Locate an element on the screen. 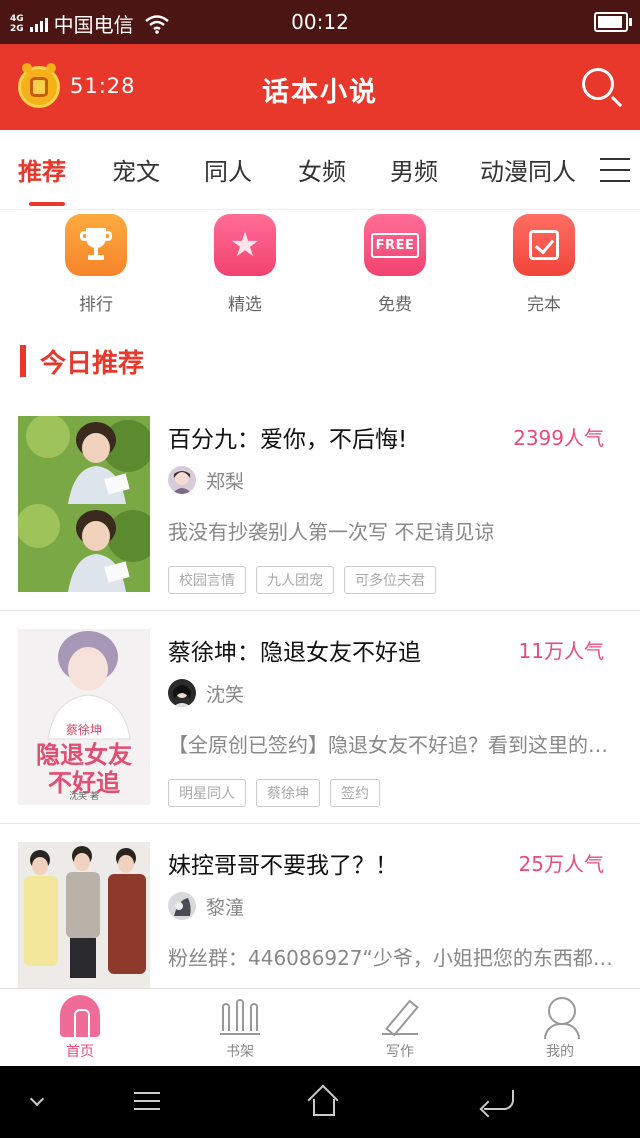 This screenshot has height=1138, width=640. bottom-tab-label: 首页 is located at coordinates (80, 1052).